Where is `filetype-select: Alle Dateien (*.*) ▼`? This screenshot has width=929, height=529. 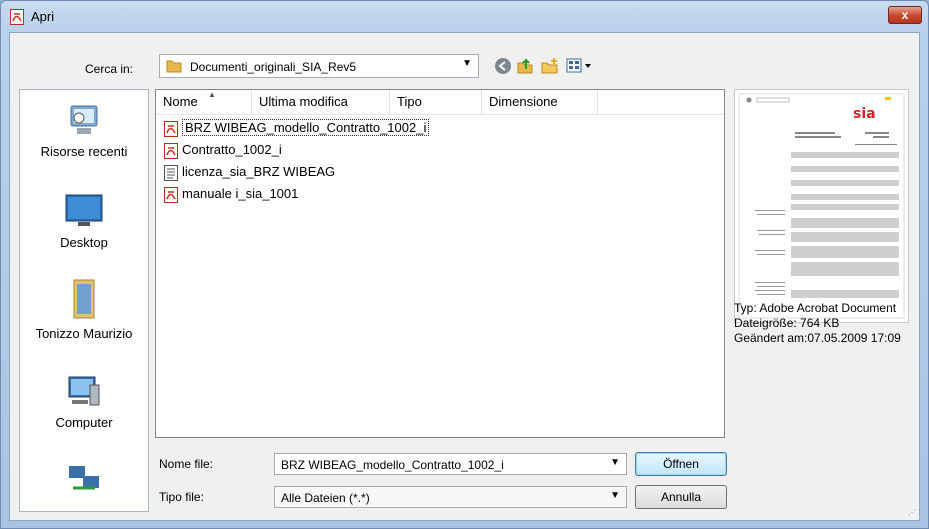
filetype-select: Alle Dateien (*.*) ▼ is located at coordinates (450, 497).